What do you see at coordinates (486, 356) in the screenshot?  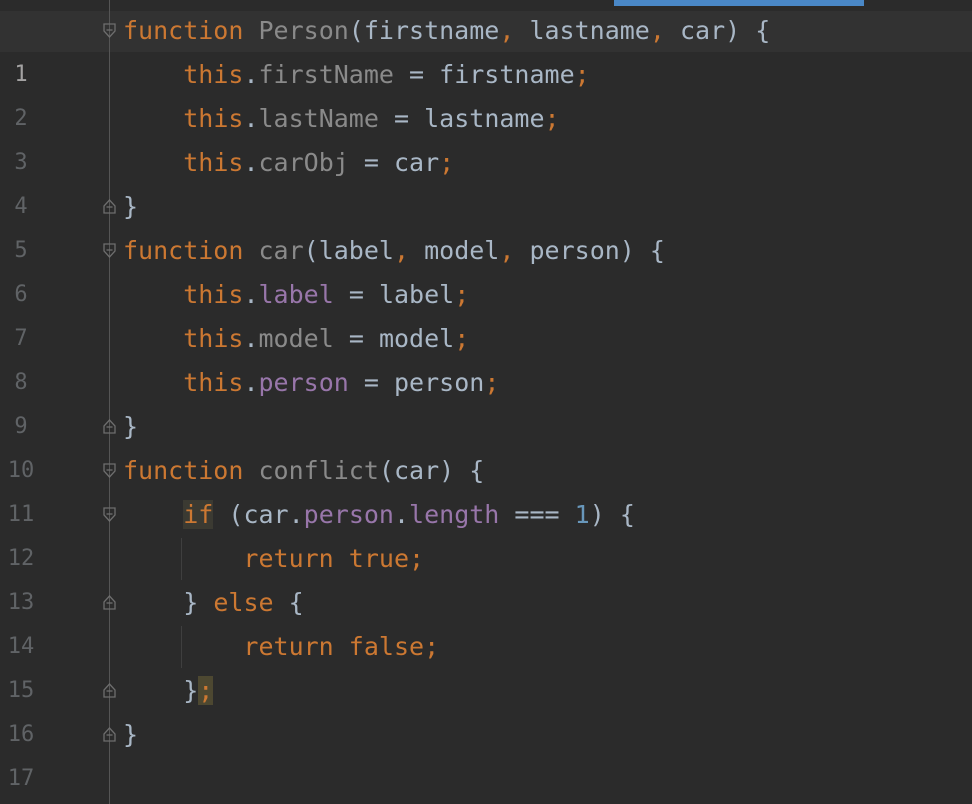 I see `code-line: 8 this.model = model;` at bounding box center [486, 356].